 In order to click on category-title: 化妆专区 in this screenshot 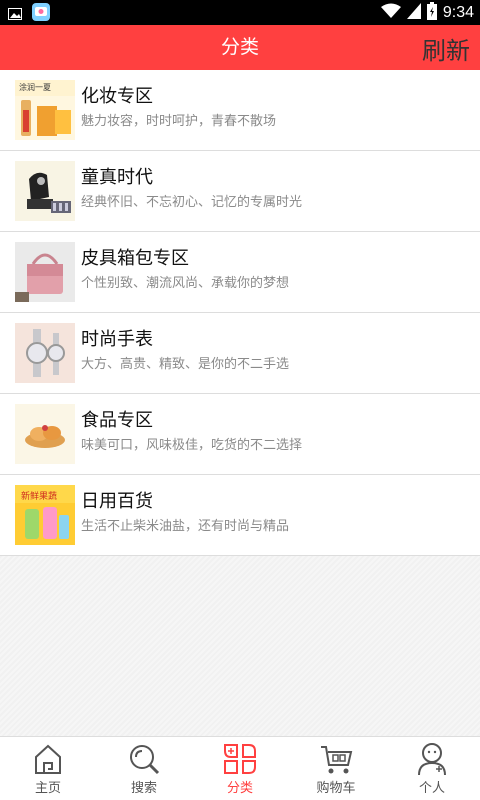, I will do `click(117, 96)`.